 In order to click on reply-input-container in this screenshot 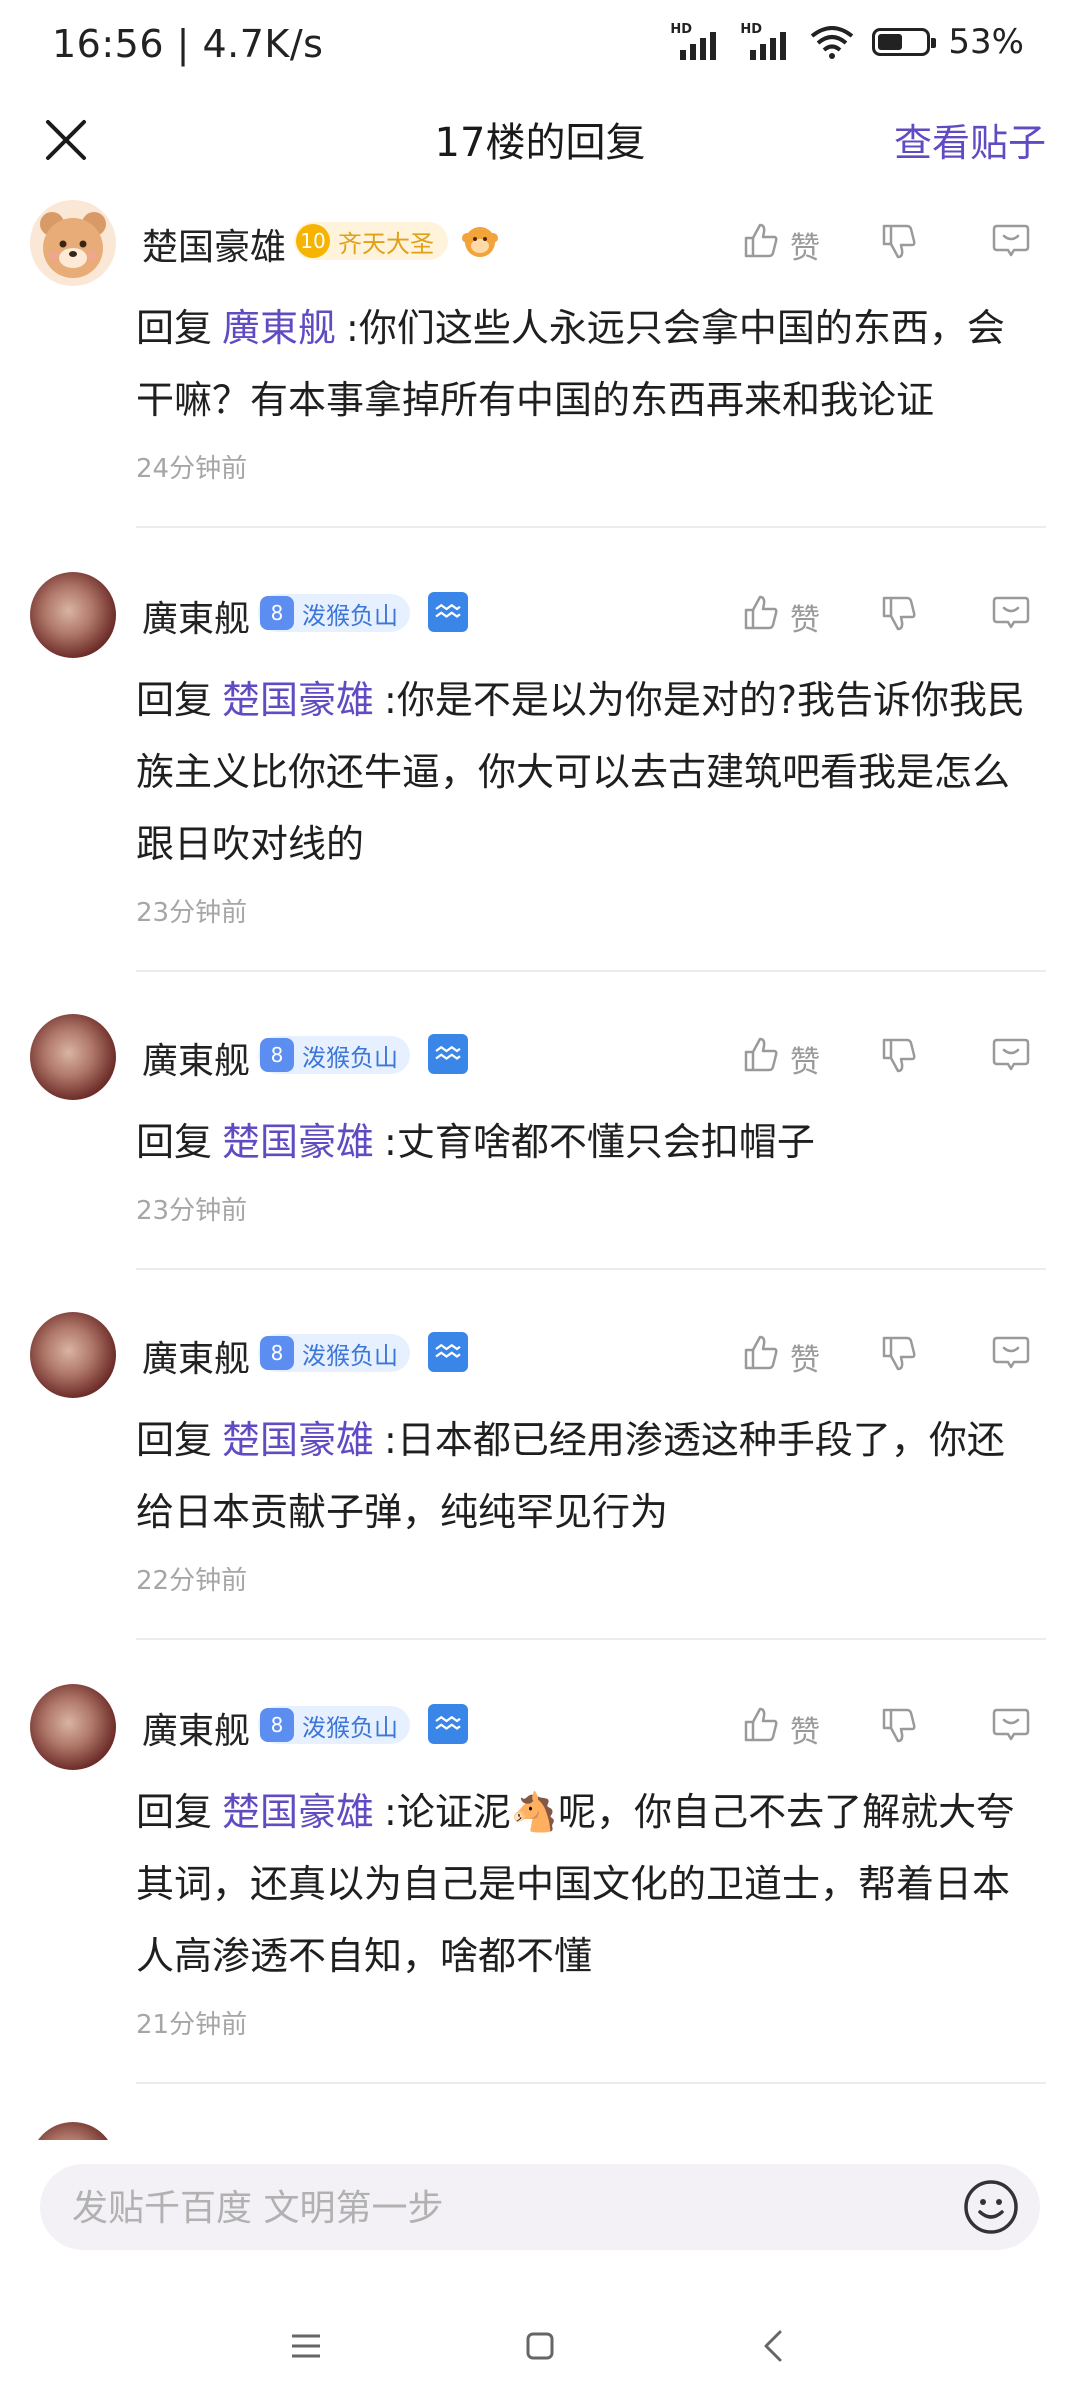, I will do `click(540, 2208)`.